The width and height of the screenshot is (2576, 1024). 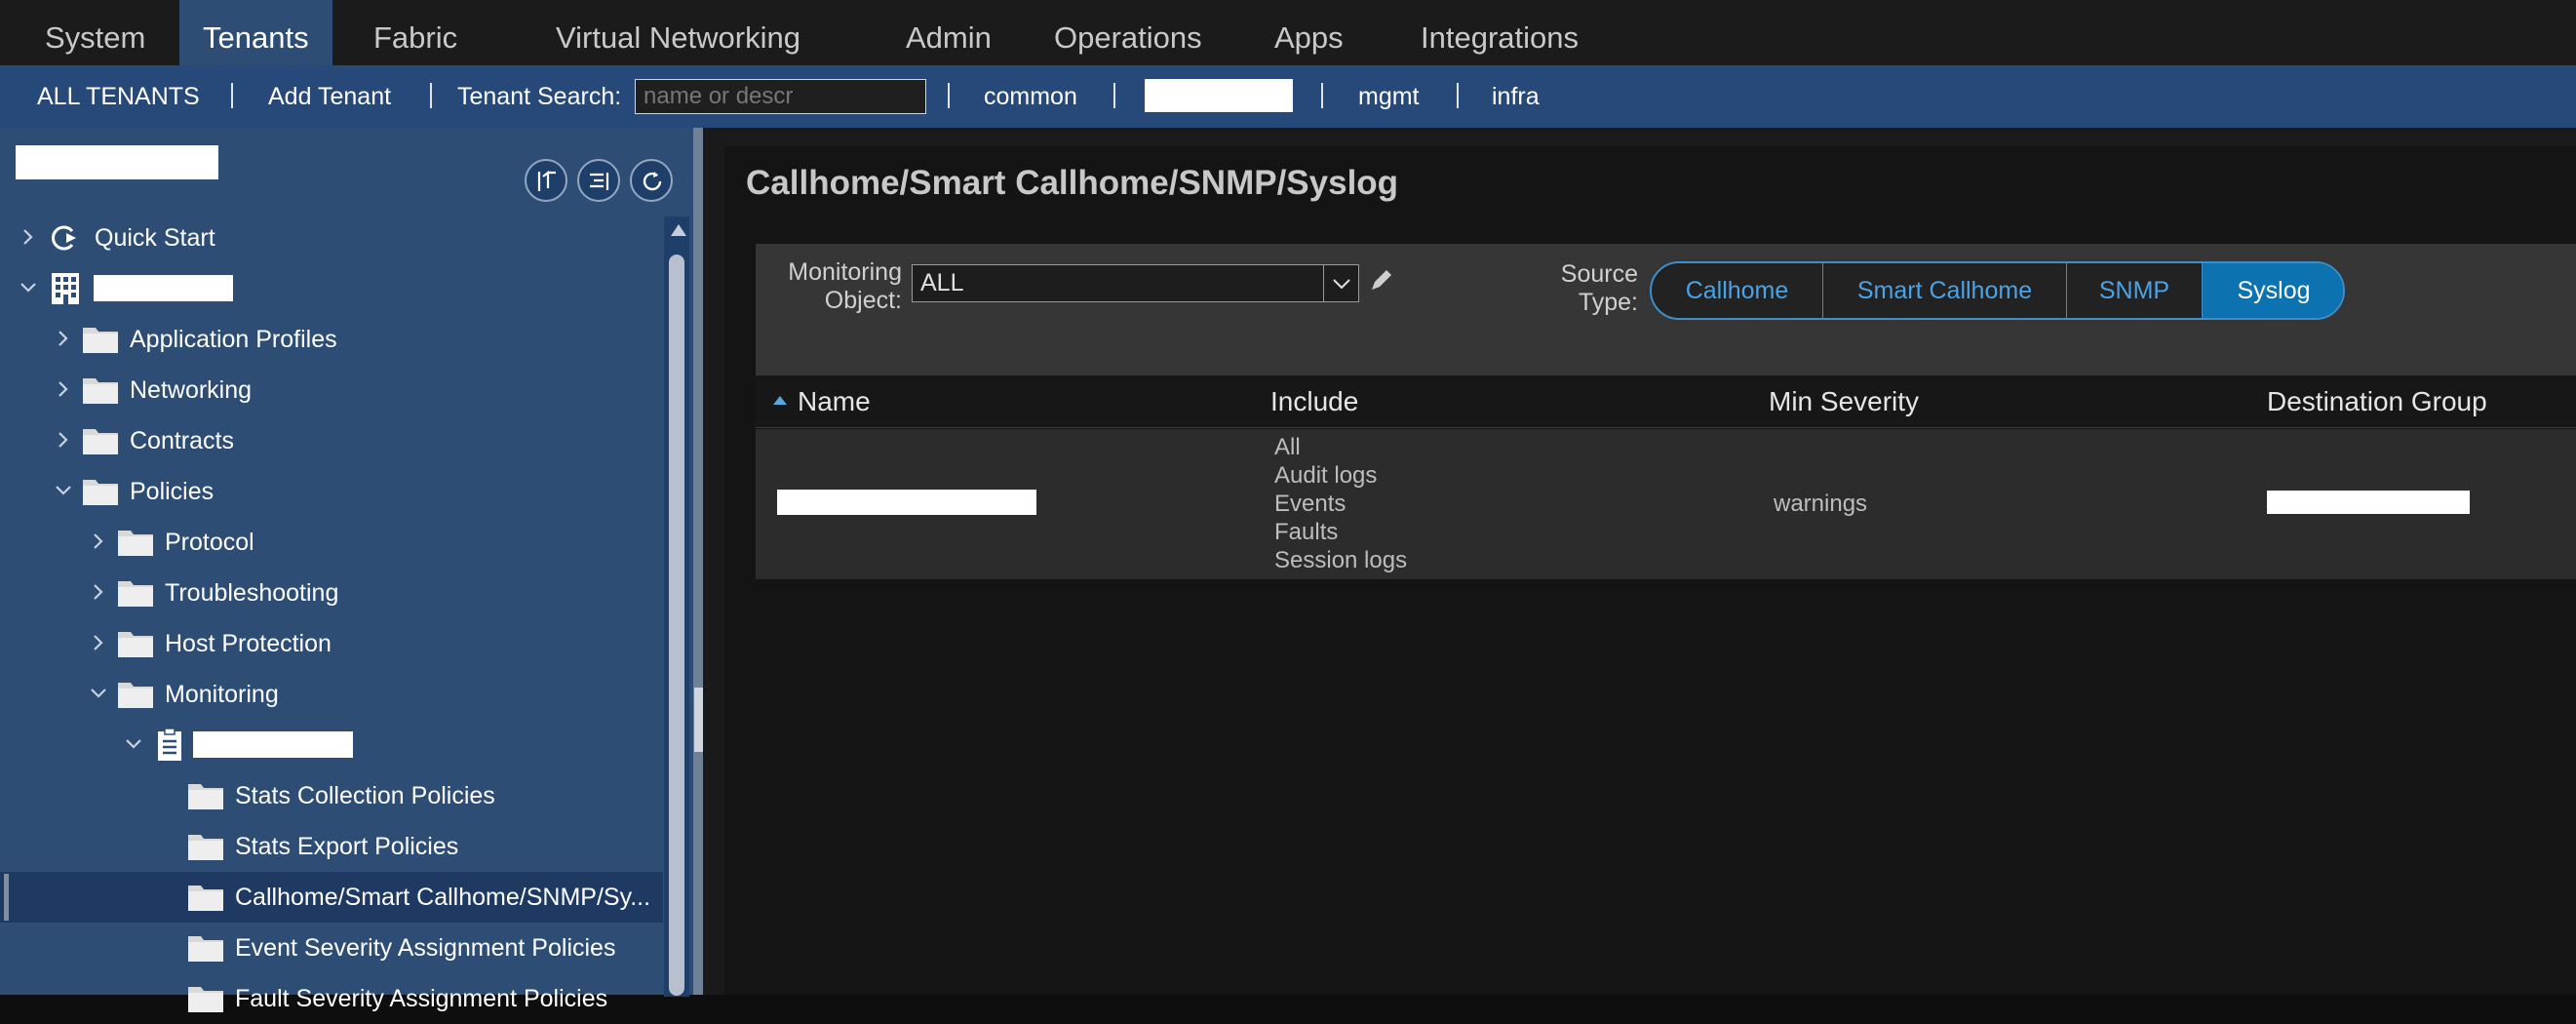 I want to click on tab-tenants: Tenants, so click(x=255, y=32).